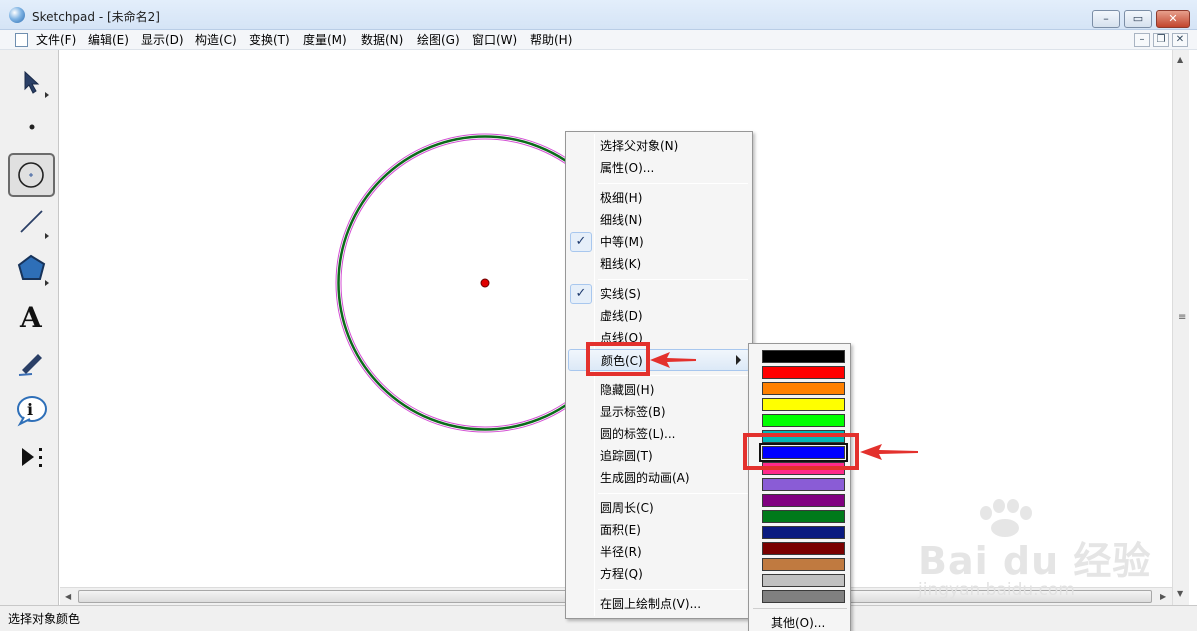 This screenshot has height=631, width=1197. What do you see at coordinates (673, 360) in the screenshot?
I see `annotation-arrow-color-item` at bounding box center [673, 360].